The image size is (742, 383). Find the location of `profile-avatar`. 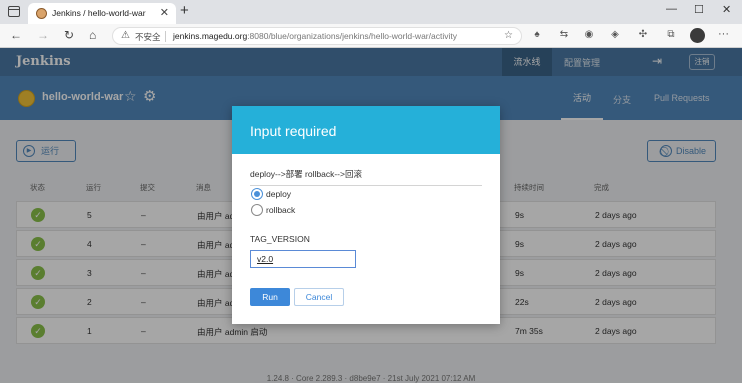

profile-avatar is located at coordinates (697, 35).